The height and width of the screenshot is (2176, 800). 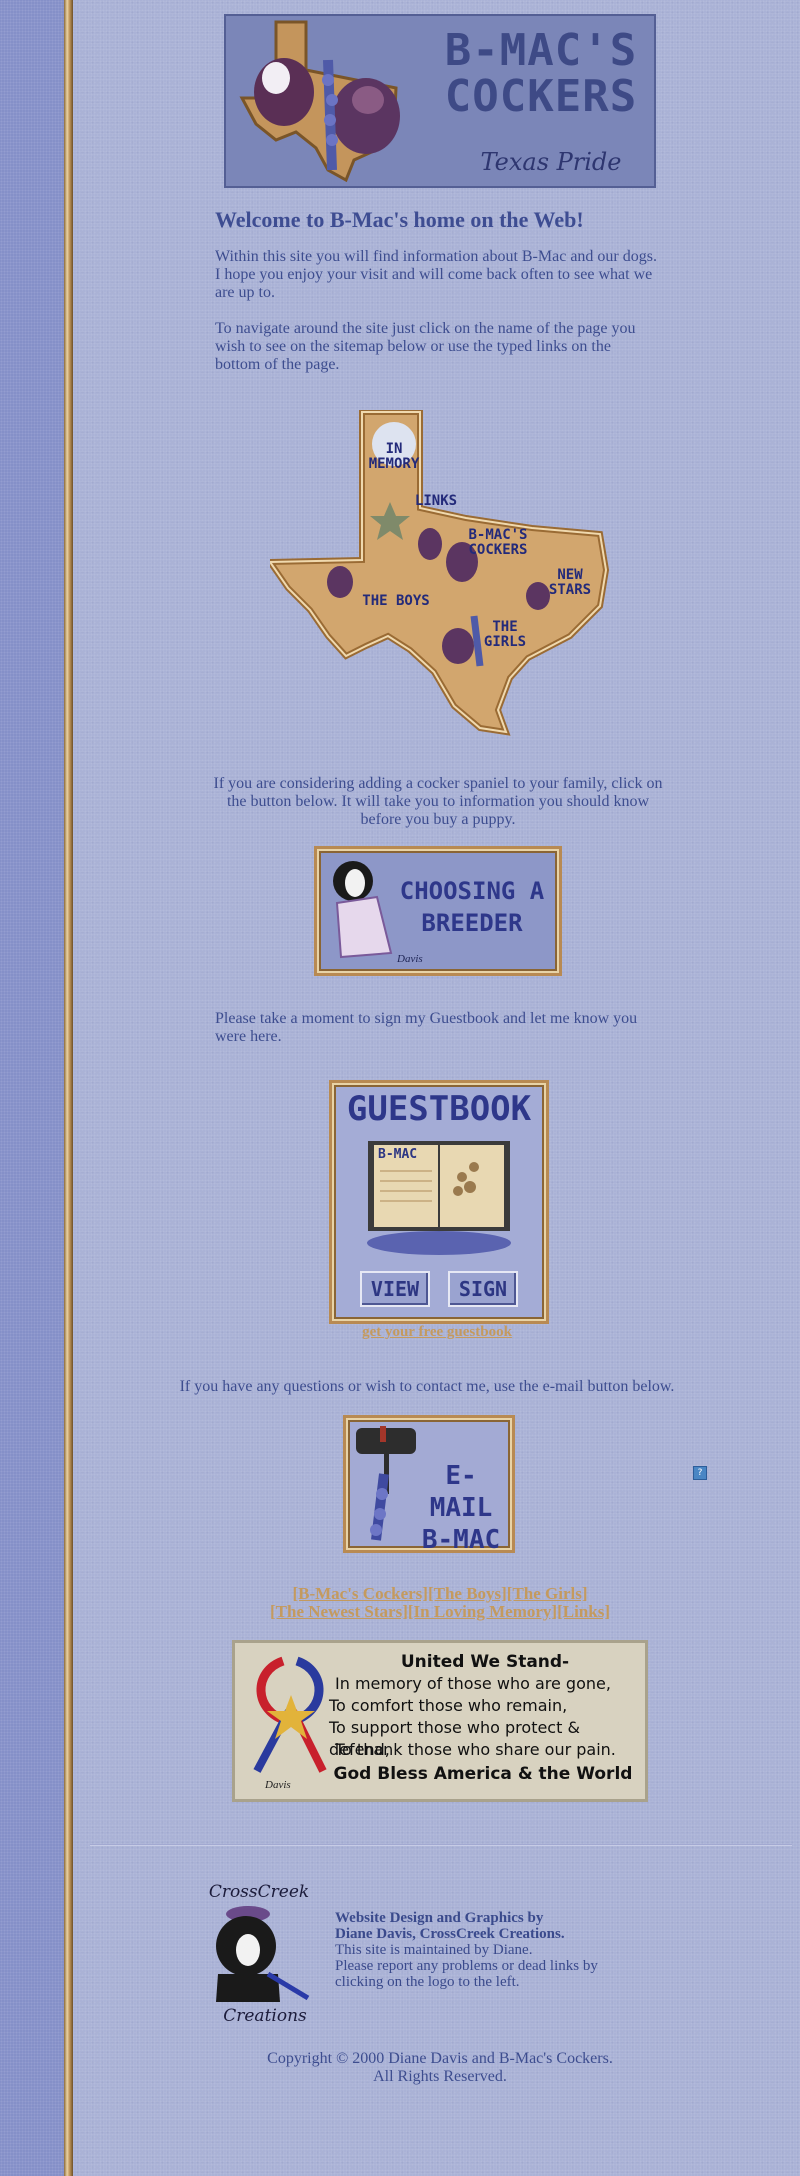 I want to click on email-button: E-MAIL B-MAC, so click(x=429, y=1485).